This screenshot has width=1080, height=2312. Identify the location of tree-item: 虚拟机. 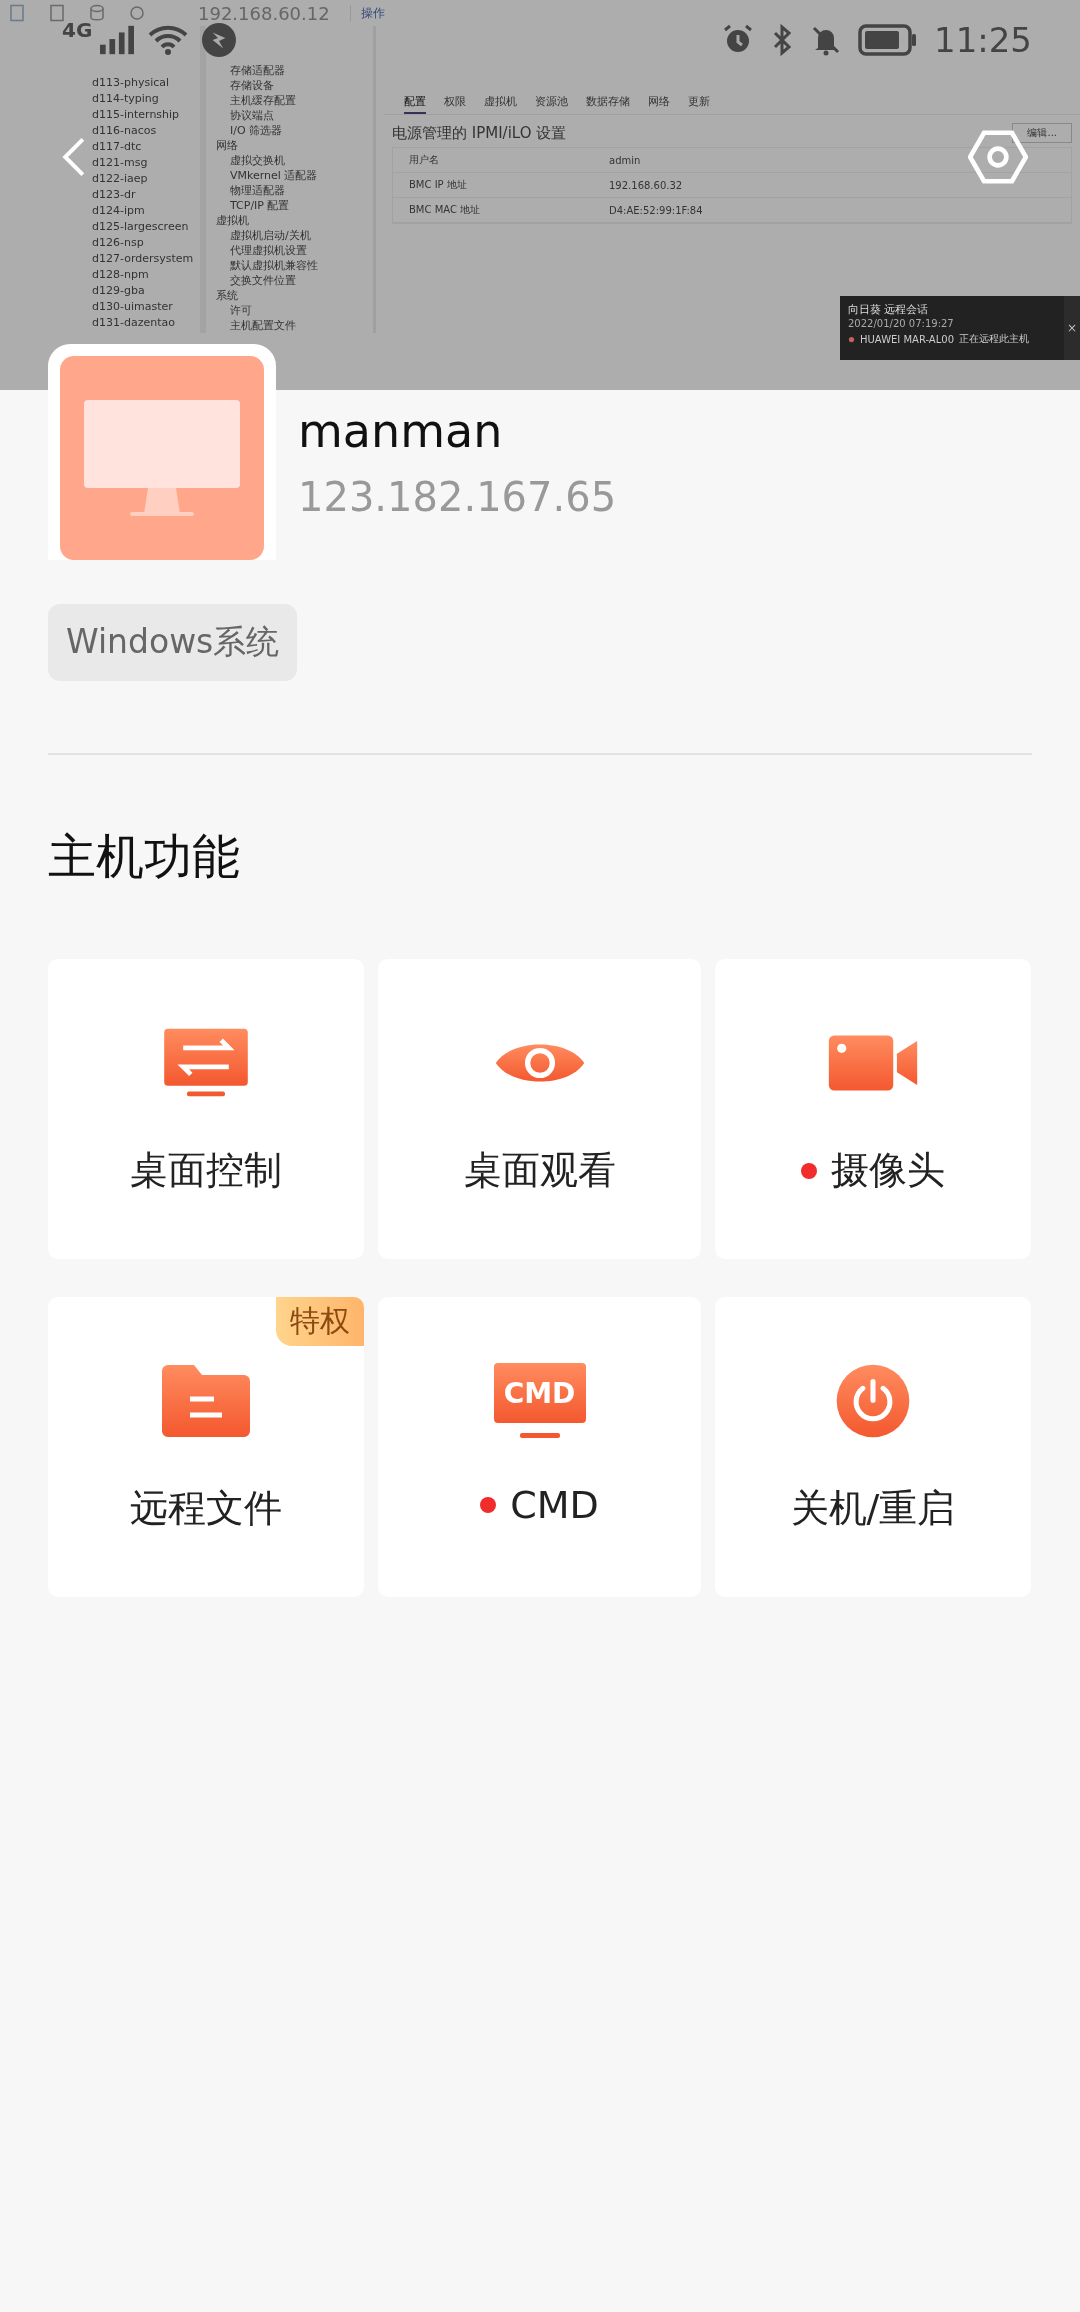
(294, 221).